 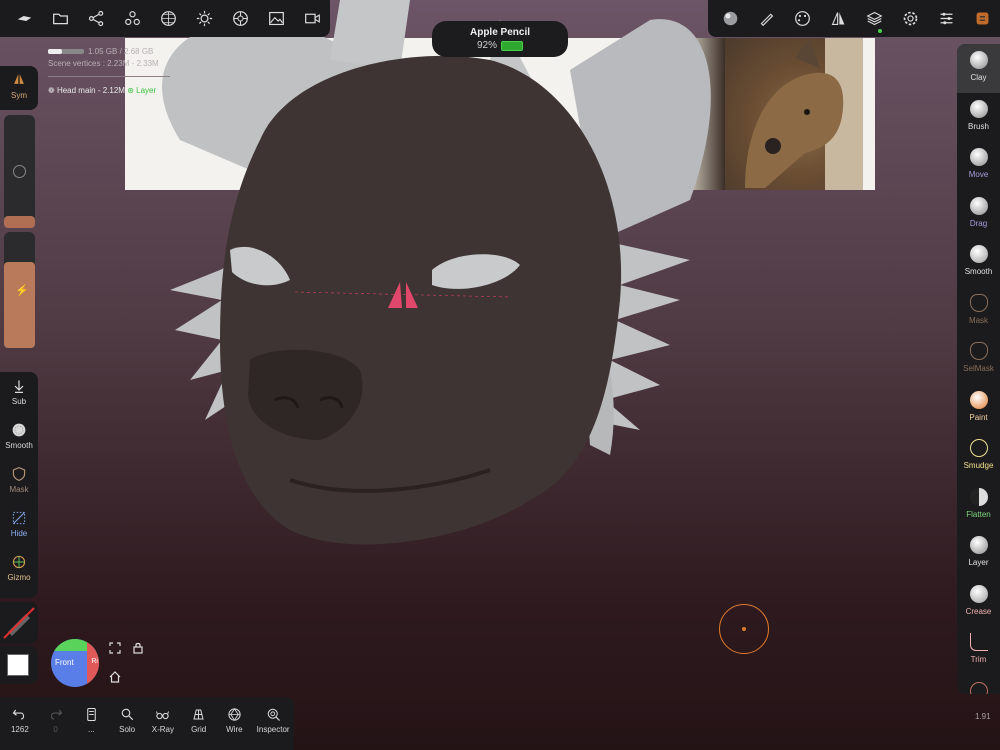 I want to click on tool-more, so click(x=978, y=684).